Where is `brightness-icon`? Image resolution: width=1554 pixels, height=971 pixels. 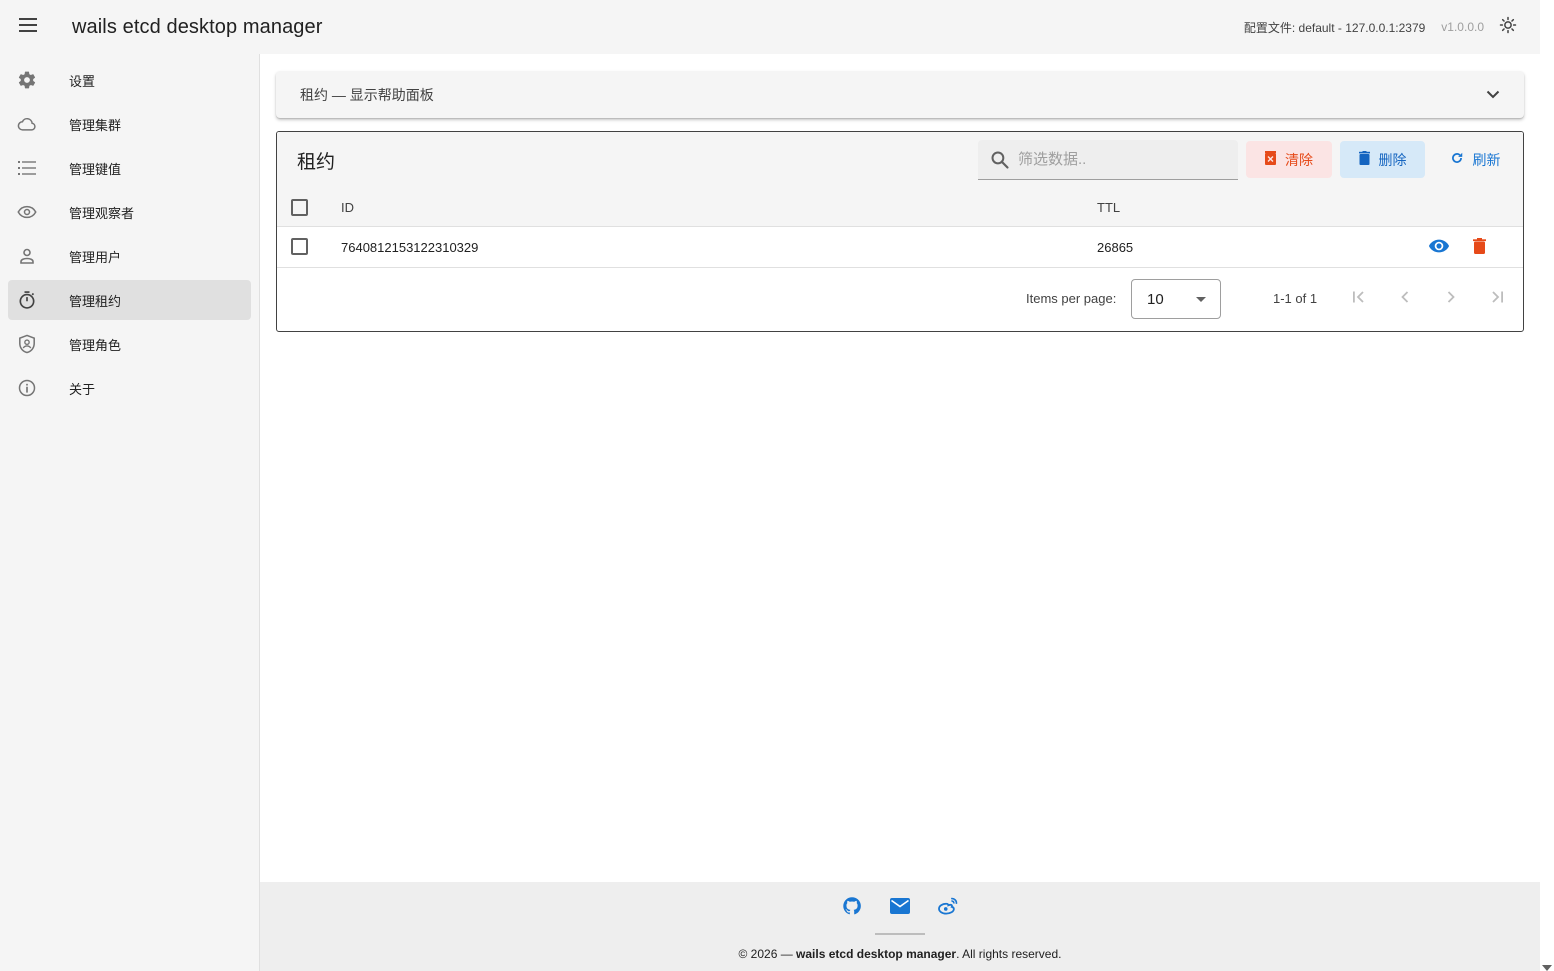 brightness-icon is located at coordinates (1508, 27).